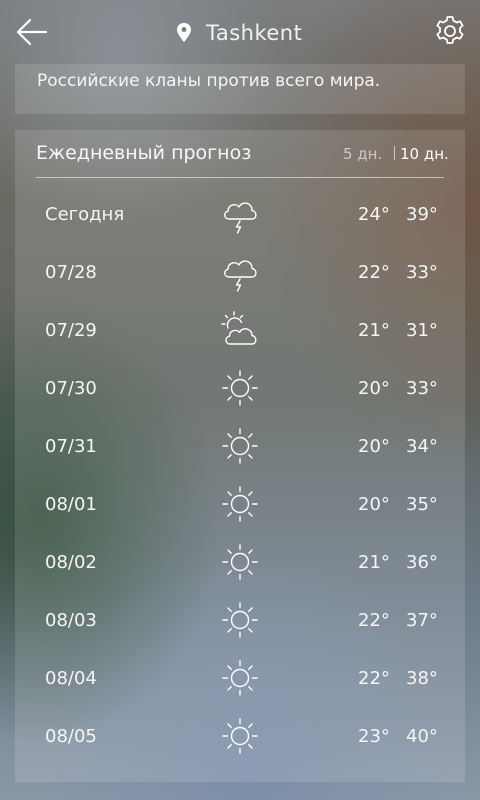 This screenshot has height=800, width=480. Describe the element at coordinates (422, 620) in the screenshot. I see `high-temperature: 37°` at that location.